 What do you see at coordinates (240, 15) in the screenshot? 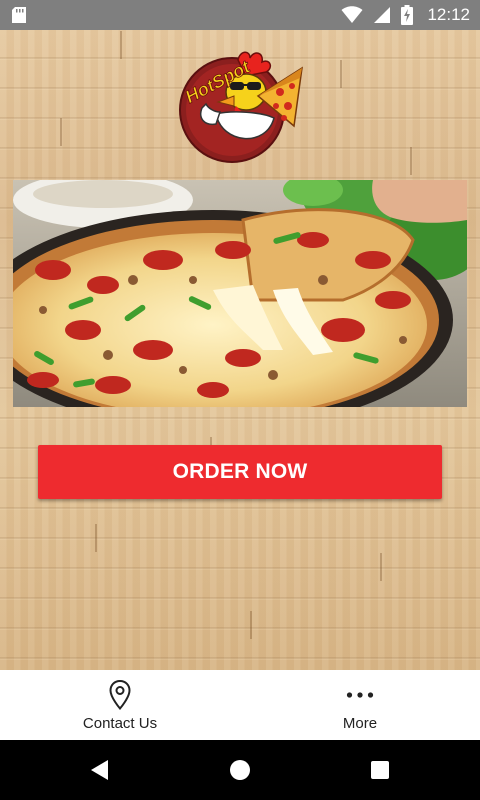
I see `status-bar: 12:12` at bounding box center [240, 15].